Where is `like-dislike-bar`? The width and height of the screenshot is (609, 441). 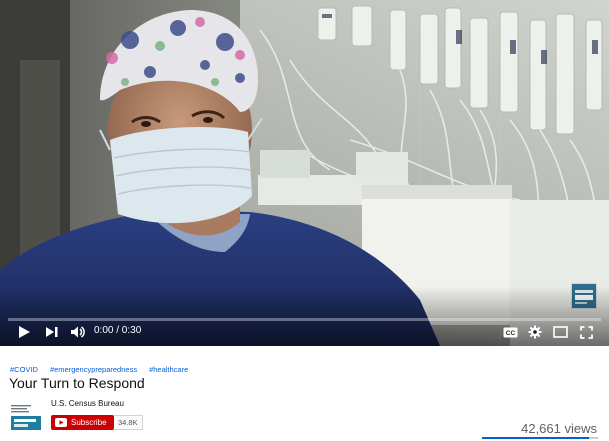
like-dislike-bar is located at coordinates (540, 438).